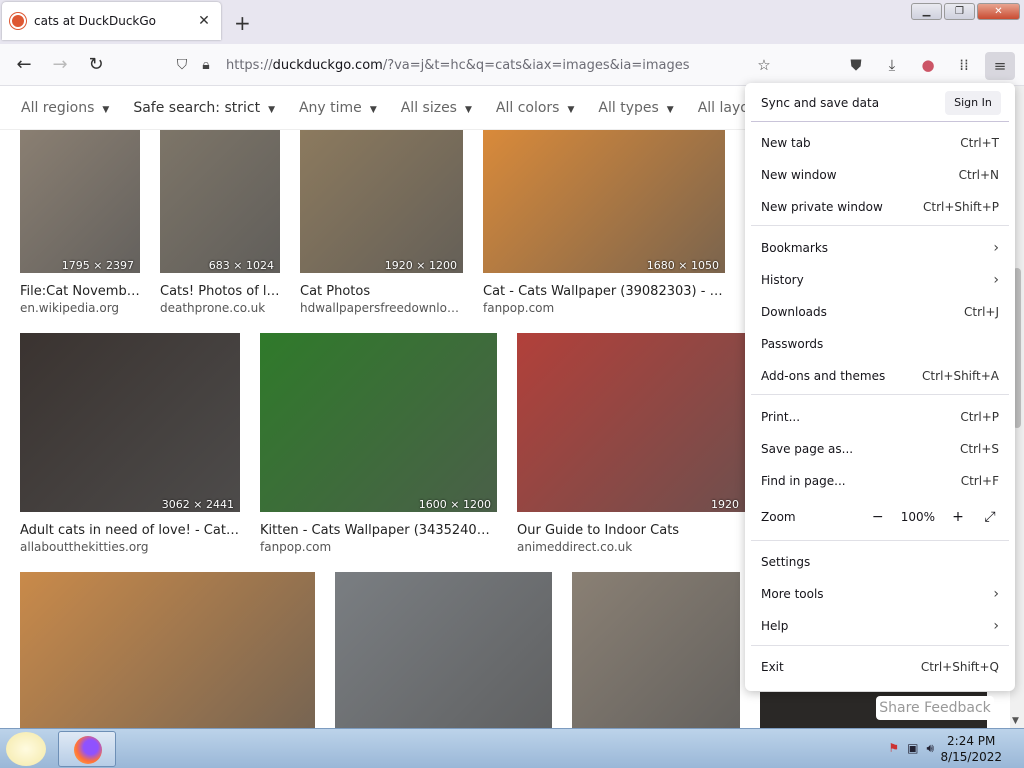 The width and height of the screenshot is (1024, 768). Describe the element at coordinates (436, 108) in the screenshot. I see `filter-sizes: All sizes ▼` at that location.